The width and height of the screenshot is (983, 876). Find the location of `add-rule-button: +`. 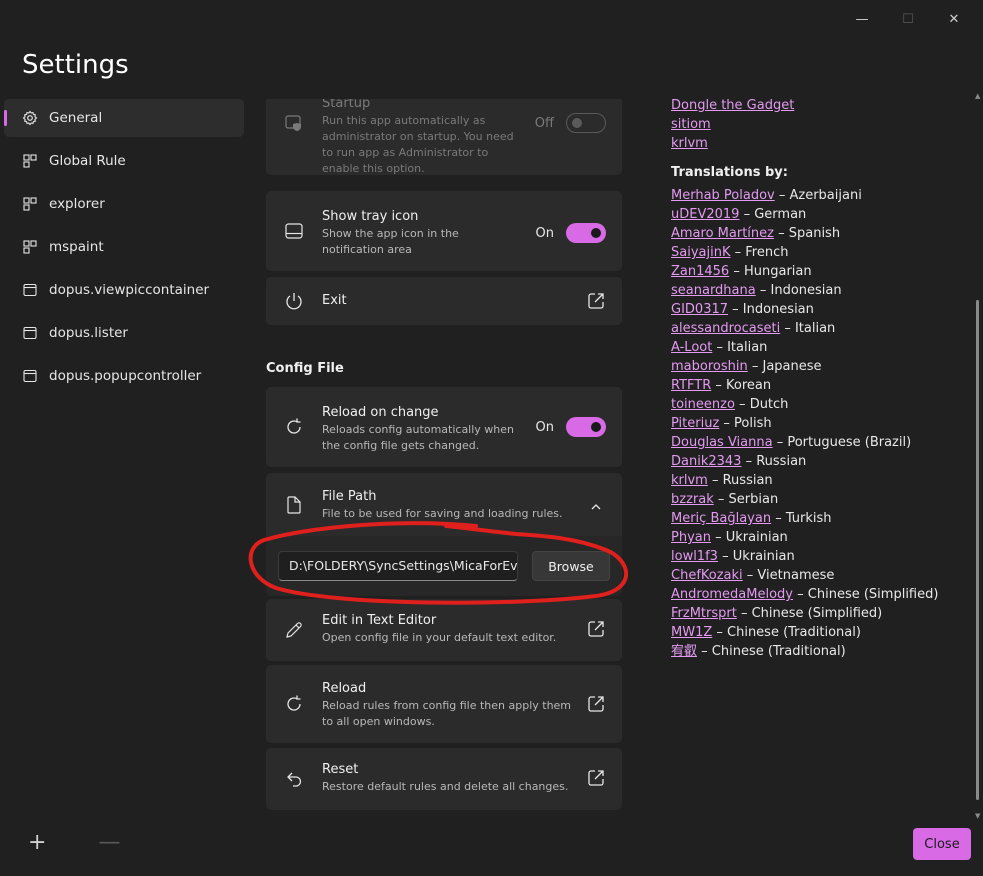

add-rule-button: + is located at coordinates (37, 842).